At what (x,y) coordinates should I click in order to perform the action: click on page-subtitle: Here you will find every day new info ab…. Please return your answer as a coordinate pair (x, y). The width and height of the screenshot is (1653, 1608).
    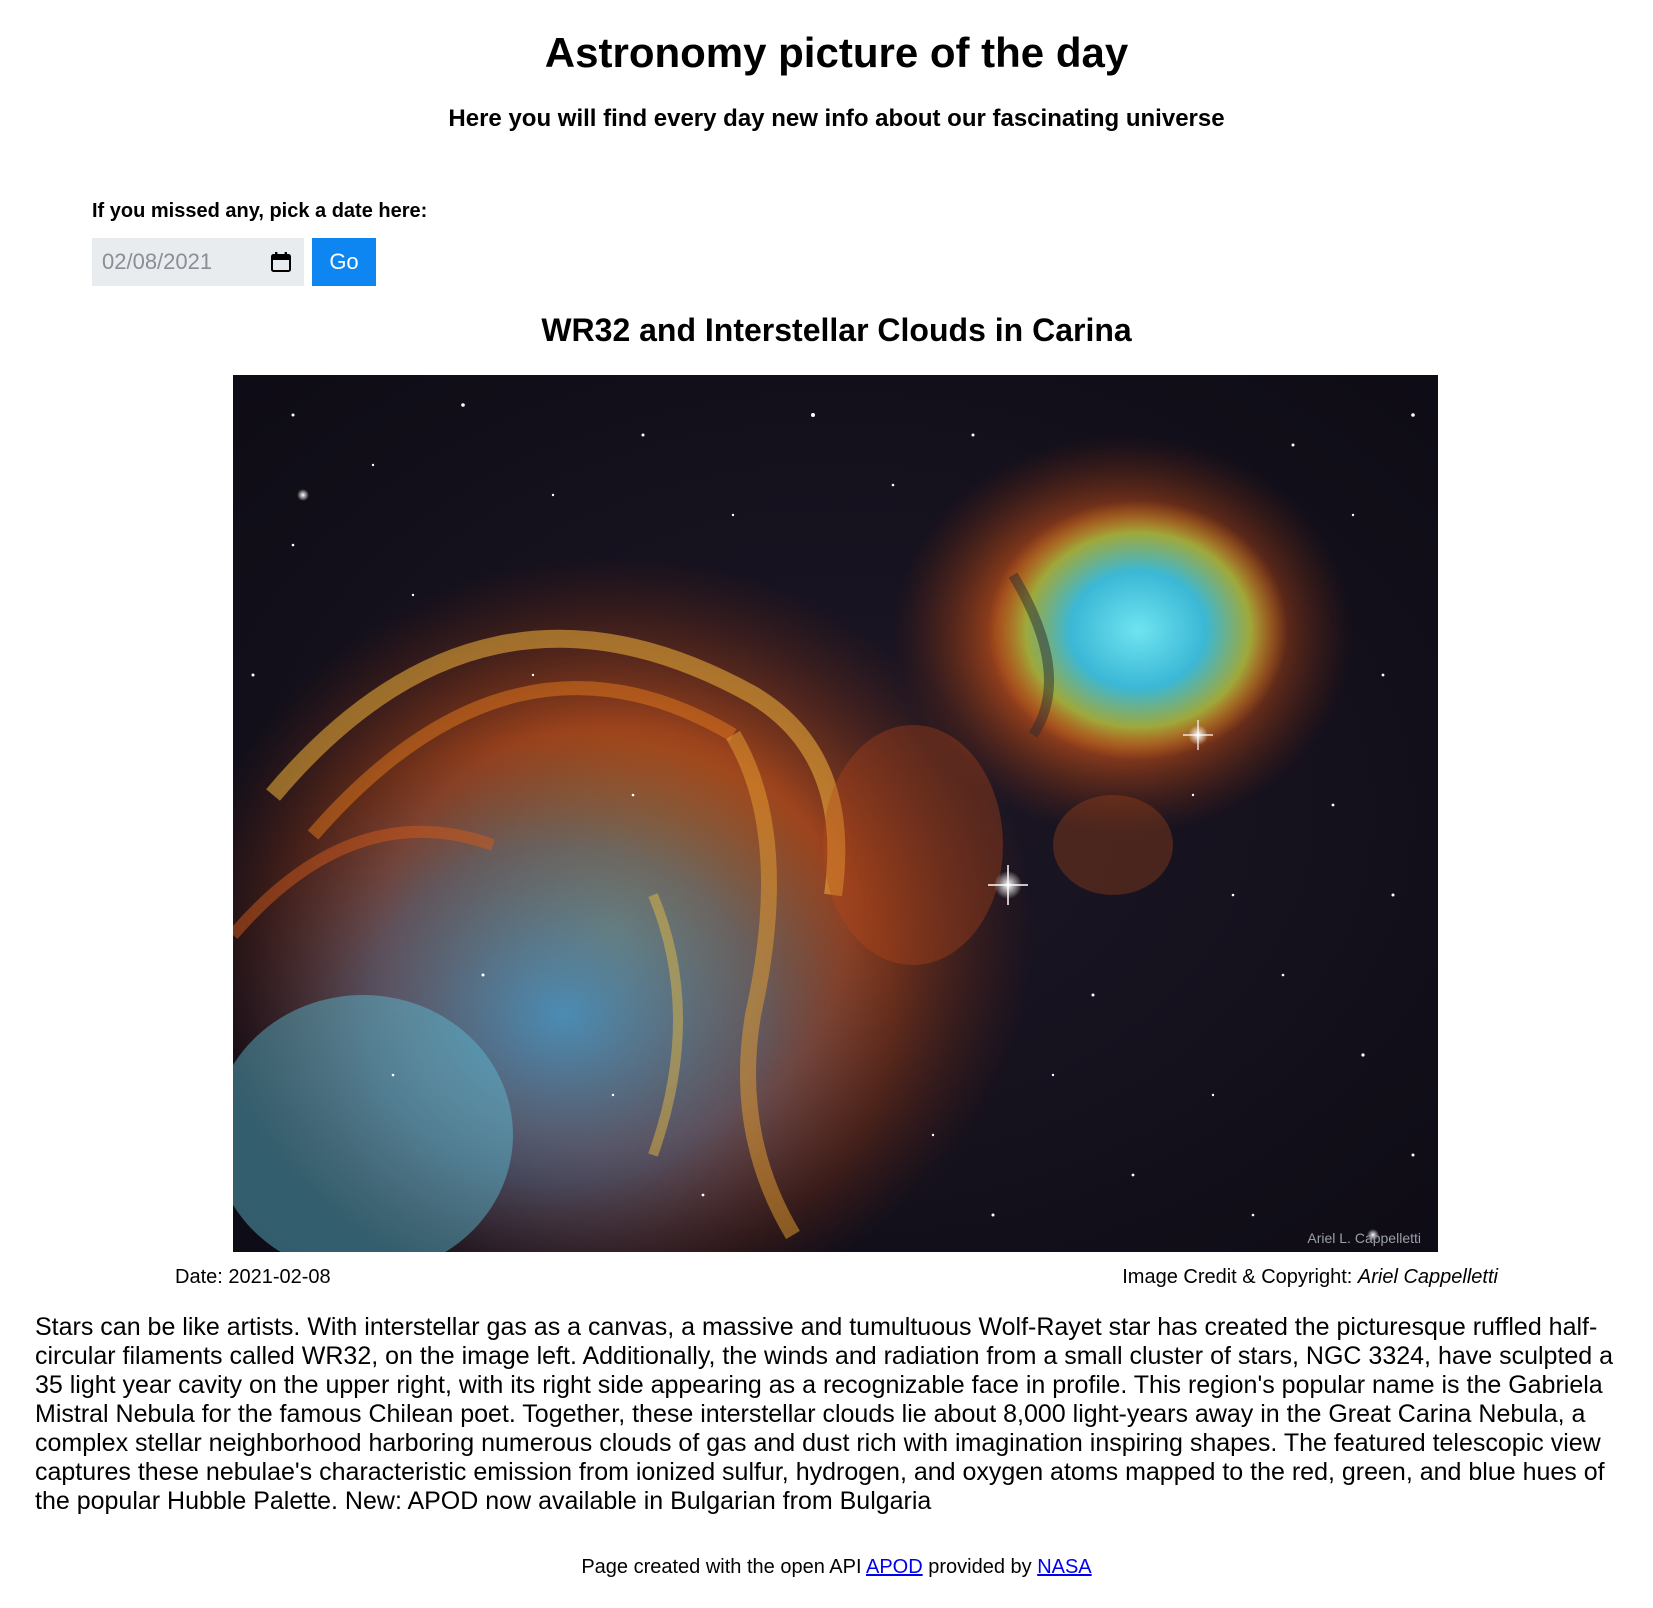
    Looking at the image, I should click on (836, 118).